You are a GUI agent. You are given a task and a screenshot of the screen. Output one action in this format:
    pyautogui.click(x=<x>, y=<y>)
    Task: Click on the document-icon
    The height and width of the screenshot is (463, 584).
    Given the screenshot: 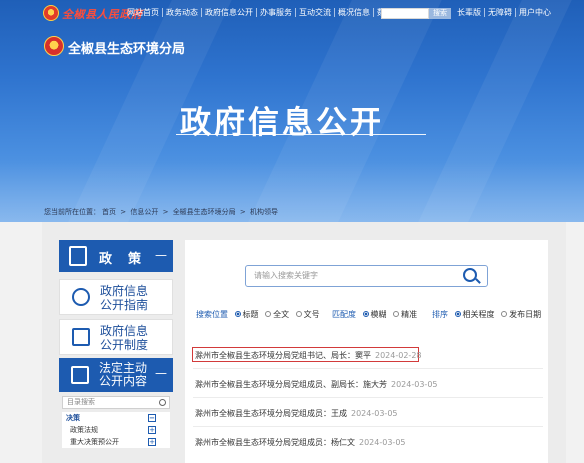 What is the action you would take?
    pyautogui.click(x=78, y=256)
    